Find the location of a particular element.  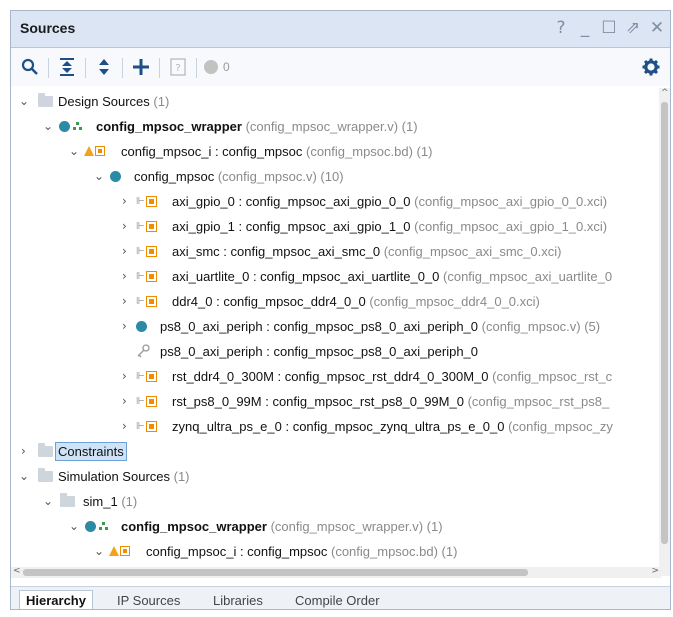

tree-meta: (config_mpsoc.bd) (1) is located at coordinates (394, 551).